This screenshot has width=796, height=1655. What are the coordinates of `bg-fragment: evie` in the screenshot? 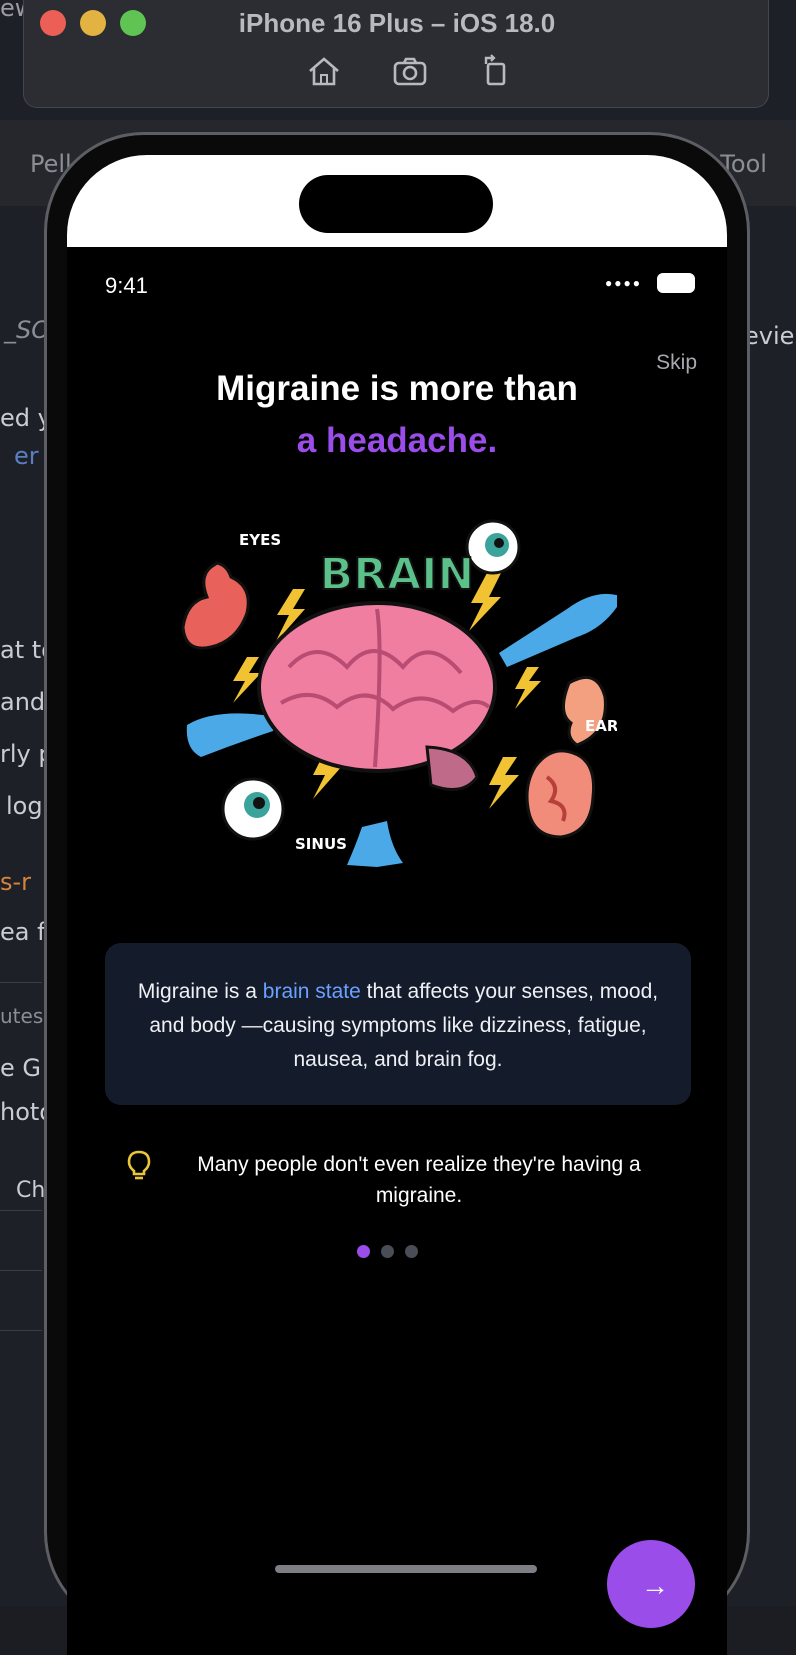 It's located at (769, 336).